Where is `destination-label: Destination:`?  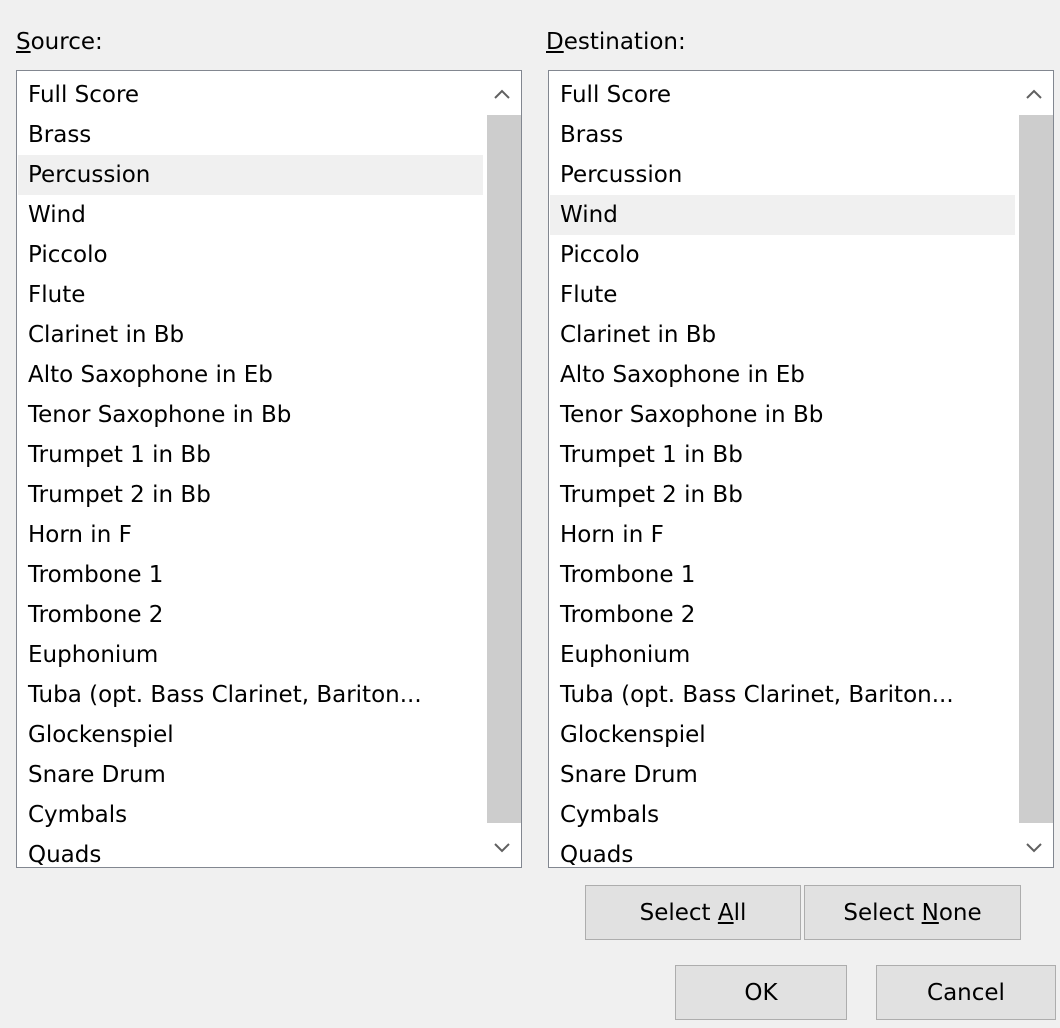
destination-label: Destination: is located at coordinates (616, 42).